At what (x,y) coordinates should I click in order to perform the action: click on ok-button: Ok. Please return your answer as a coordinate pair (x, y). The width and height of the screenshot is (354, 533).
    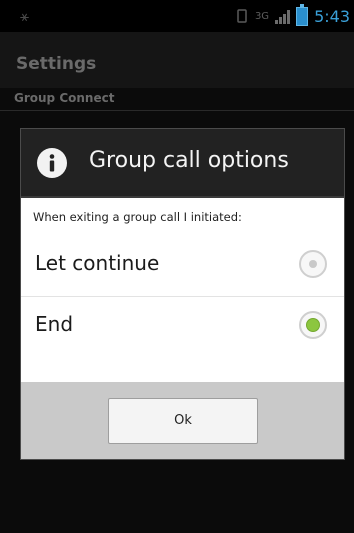
    Looking at the image, I should click on (183, 421).